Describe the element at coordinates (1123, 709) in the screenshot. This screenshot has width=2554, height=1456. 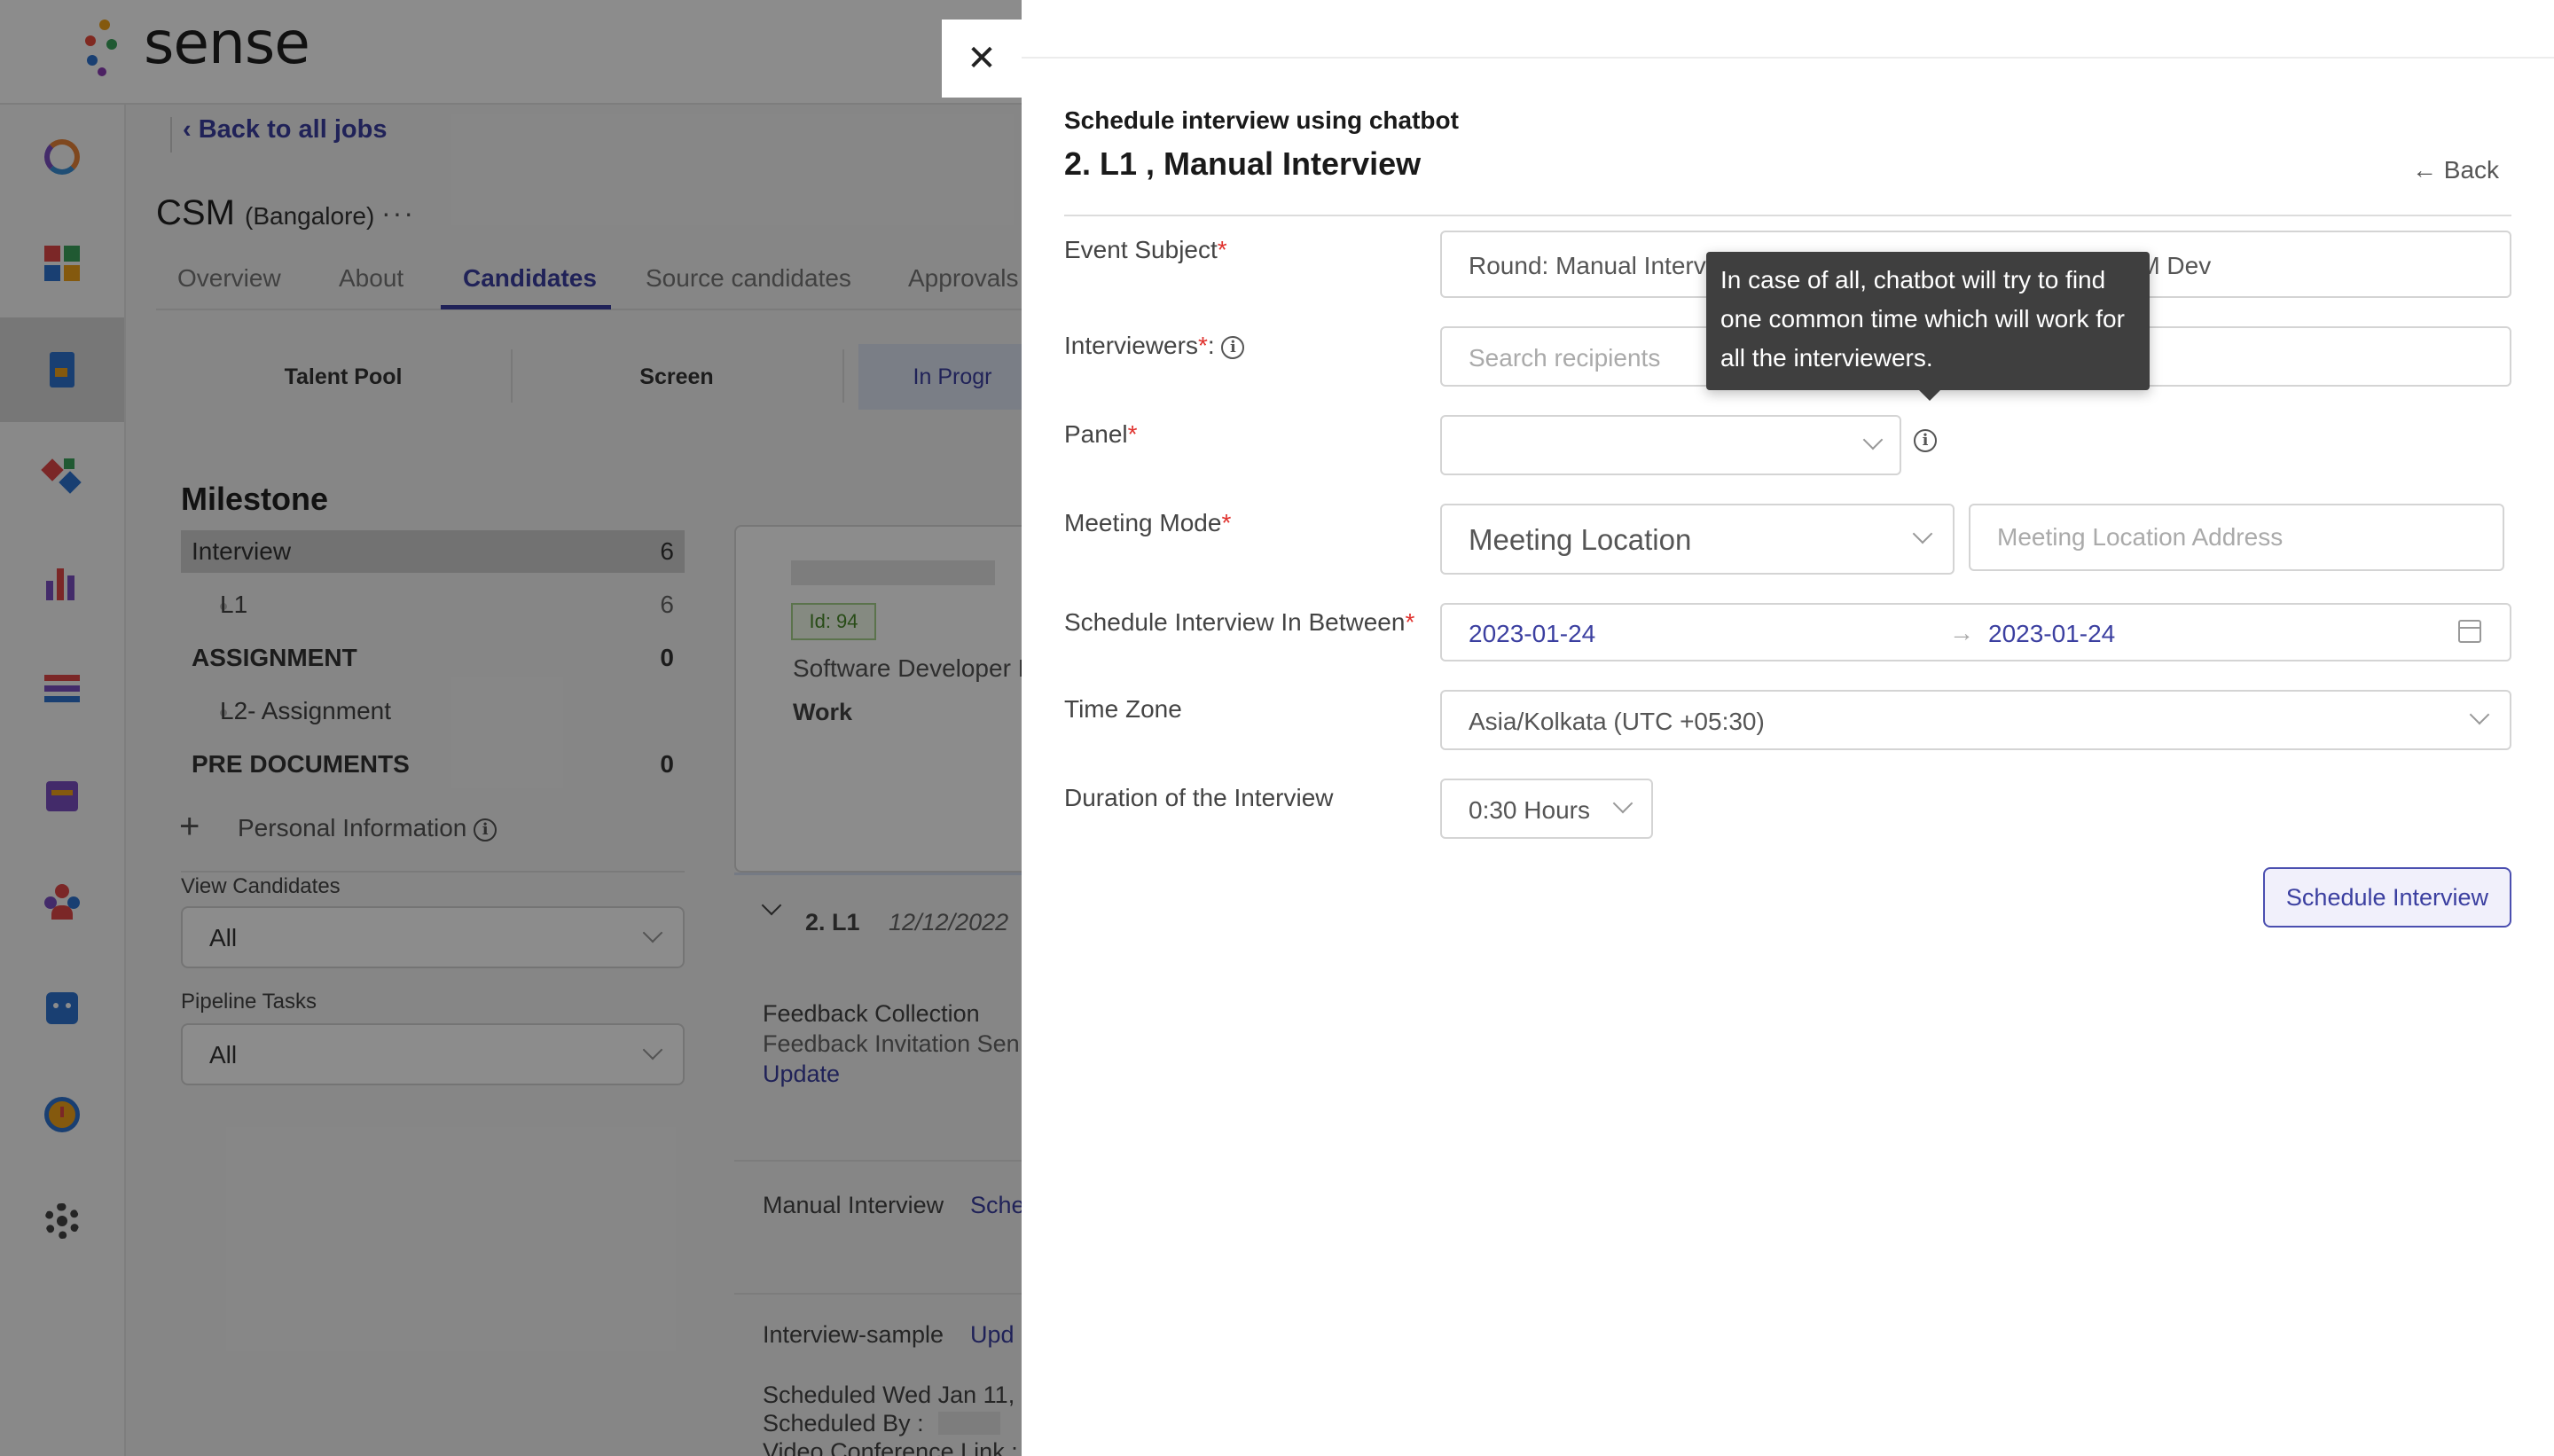
I see `time-zone-label: Time Zone` at that location.